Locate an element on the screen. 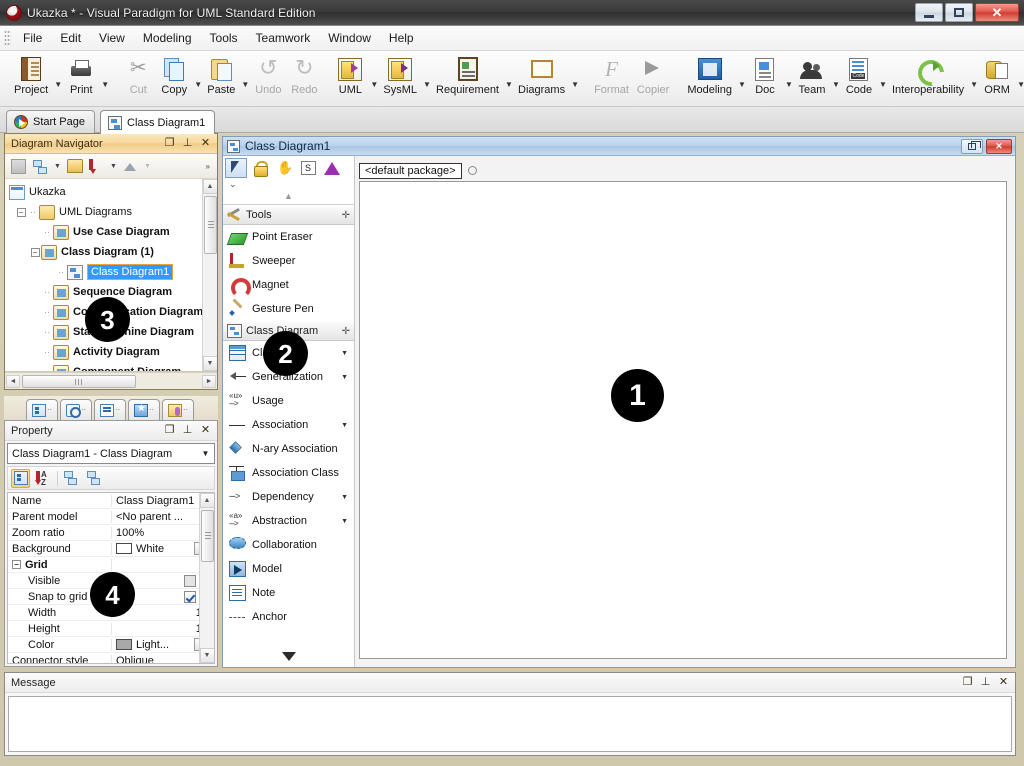  expand-all-icon is located at coordinates (71, 478).